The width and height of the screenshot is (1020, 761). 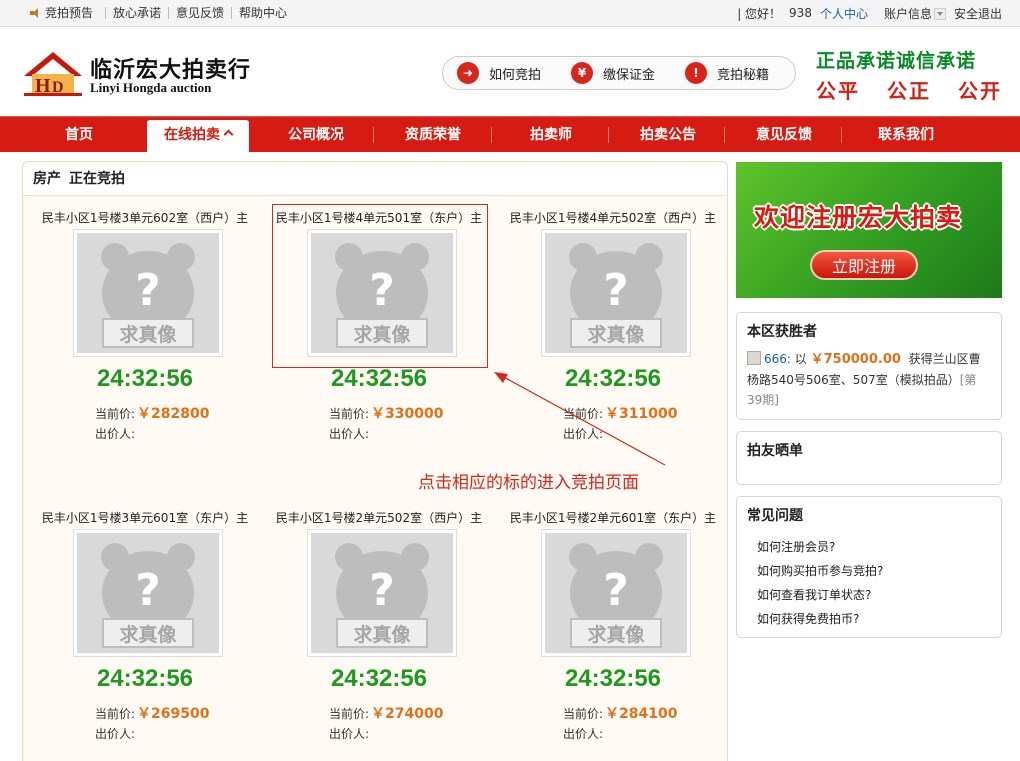 I want to click on lot-title: 民丰小区1号楼3单元601室（东户）主, so click(x=145, y=517).